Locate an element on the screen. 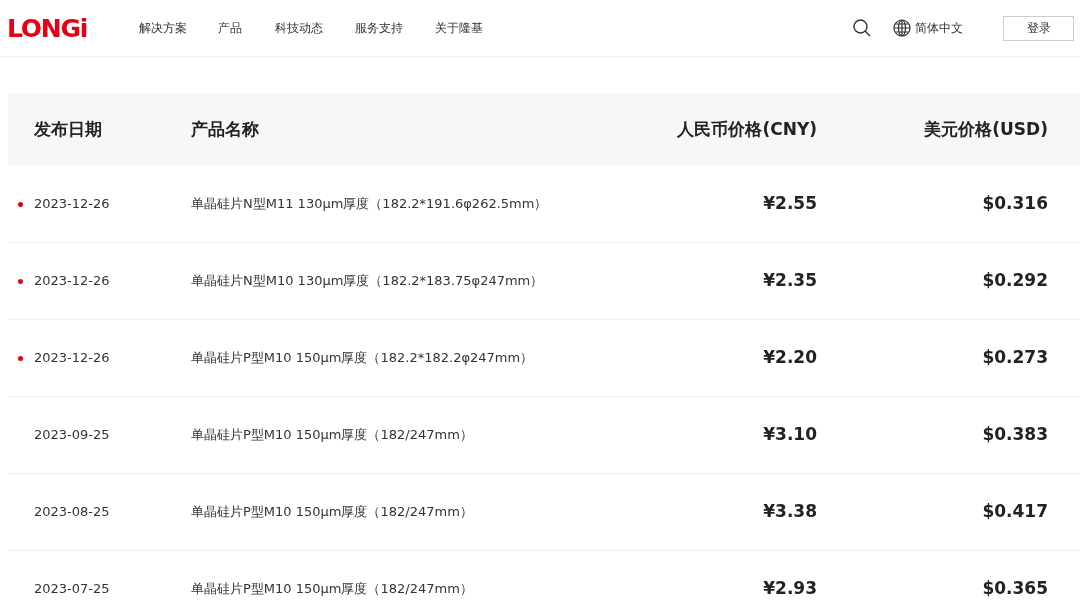  language-selector: 简体中文 is located at coordinates (939, 28).